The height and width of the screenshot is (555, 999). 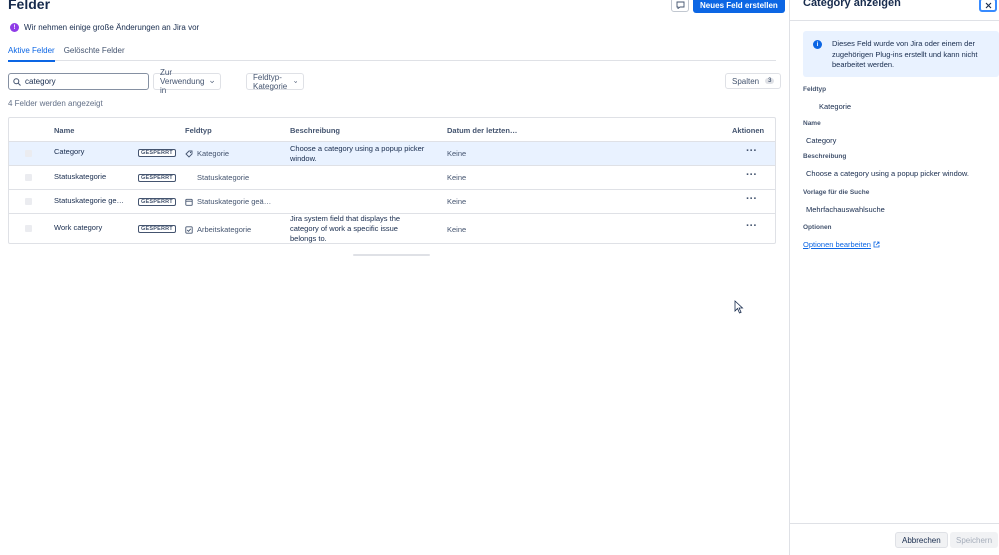 I want to click on feedback-button, so click(x=680, y=6).